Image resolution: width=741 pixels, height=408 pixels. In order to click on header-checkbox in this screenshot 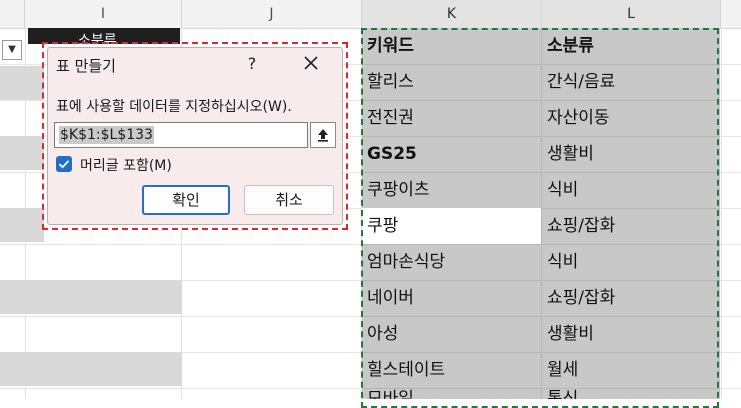, I will do `click(64, 164)`.